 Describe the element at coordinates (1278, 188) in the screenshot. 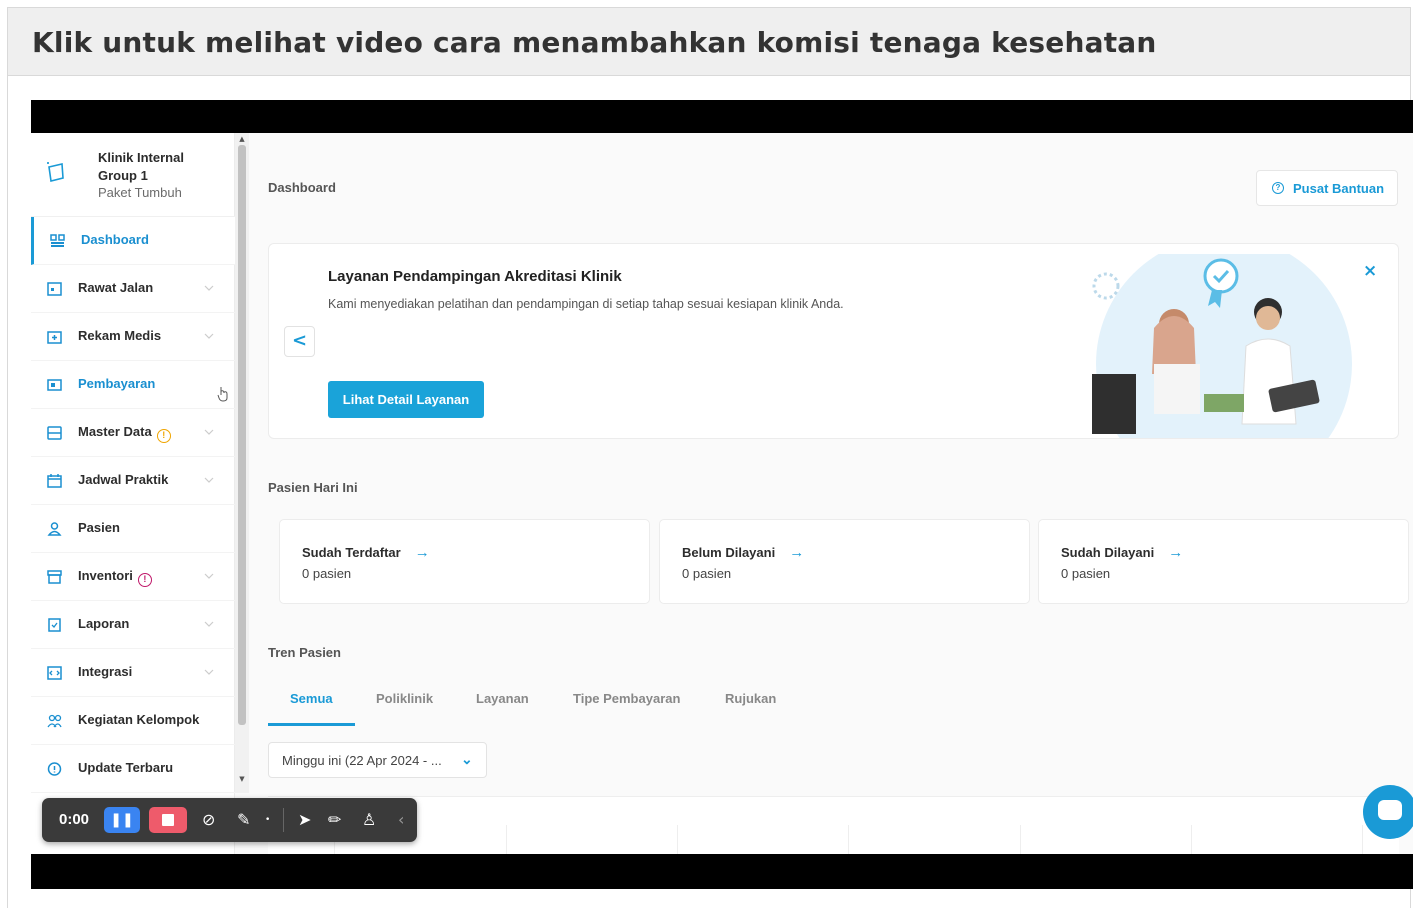

I see `question-icon: ?` at that location.